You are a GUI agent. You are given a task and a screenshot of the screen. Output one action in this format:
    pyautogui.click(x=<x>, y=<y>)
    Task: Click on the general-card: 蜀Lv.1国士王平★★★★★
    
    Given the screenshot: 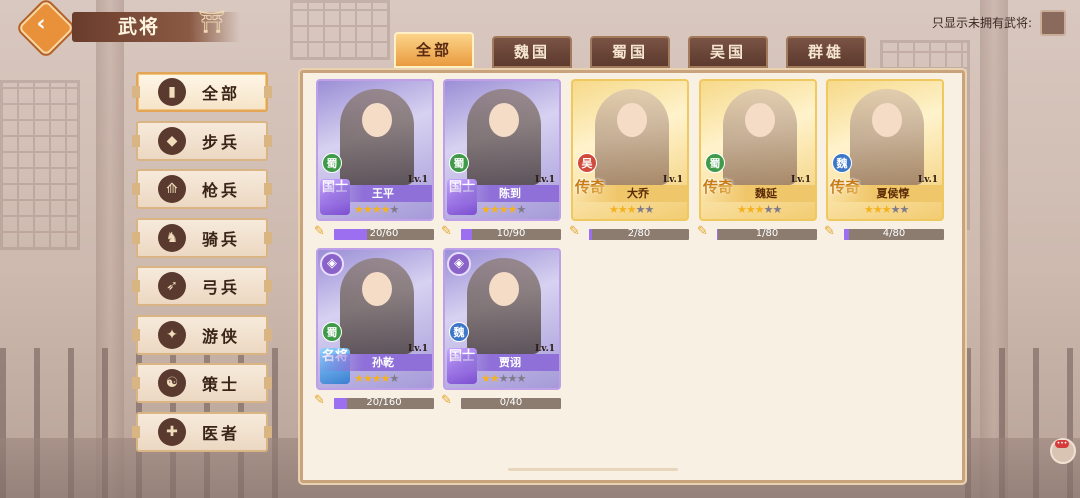 What is the action you would take?
    pyautogui.click(x=375, y=150)
    